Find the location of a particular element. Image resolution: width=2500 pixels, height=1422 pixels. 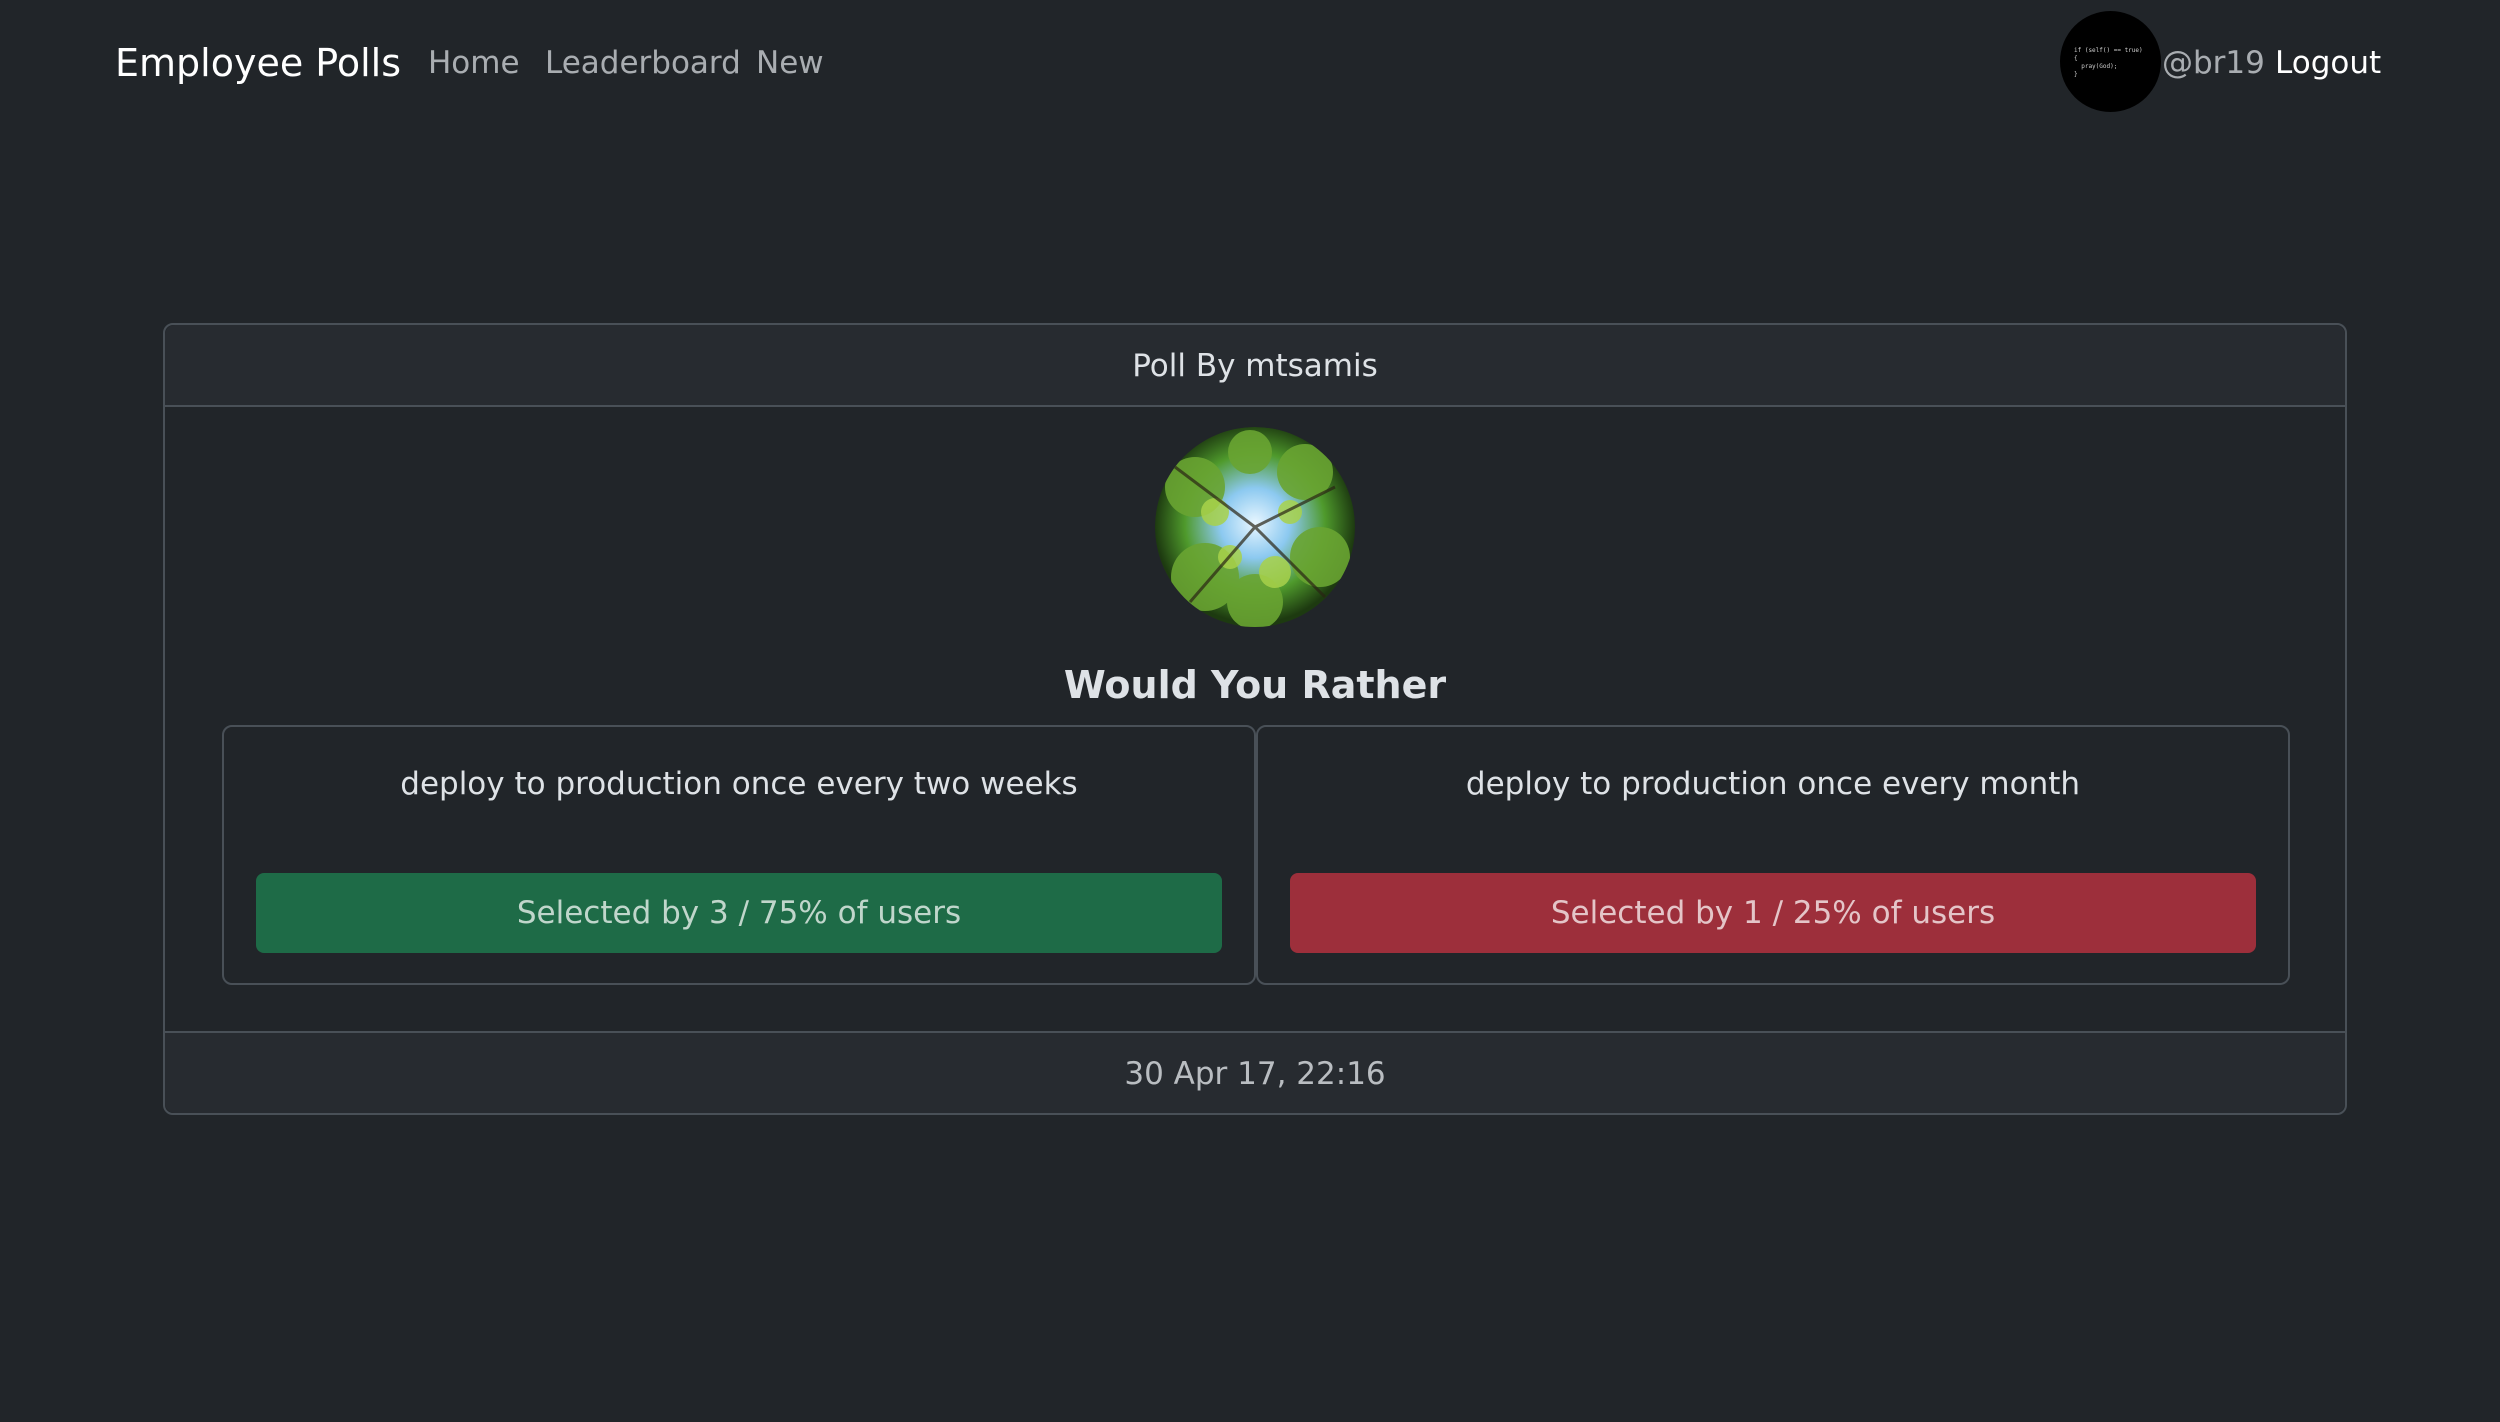

brand-title: Employee Polls is located at coordinates (258, 63).